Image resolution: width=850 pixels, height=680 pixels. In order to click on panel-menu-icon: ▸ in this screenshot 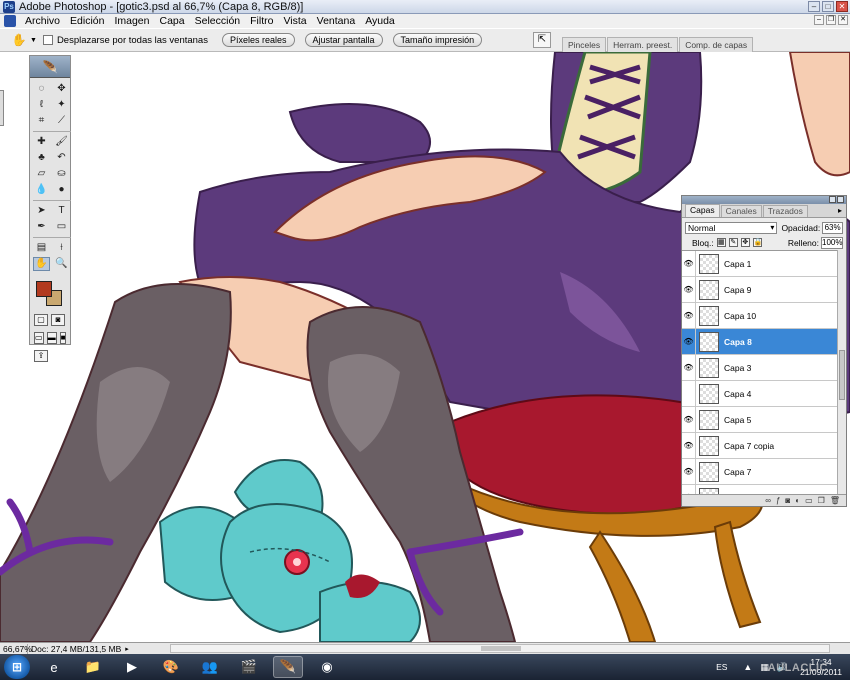, I will do `click(840, 211)`.